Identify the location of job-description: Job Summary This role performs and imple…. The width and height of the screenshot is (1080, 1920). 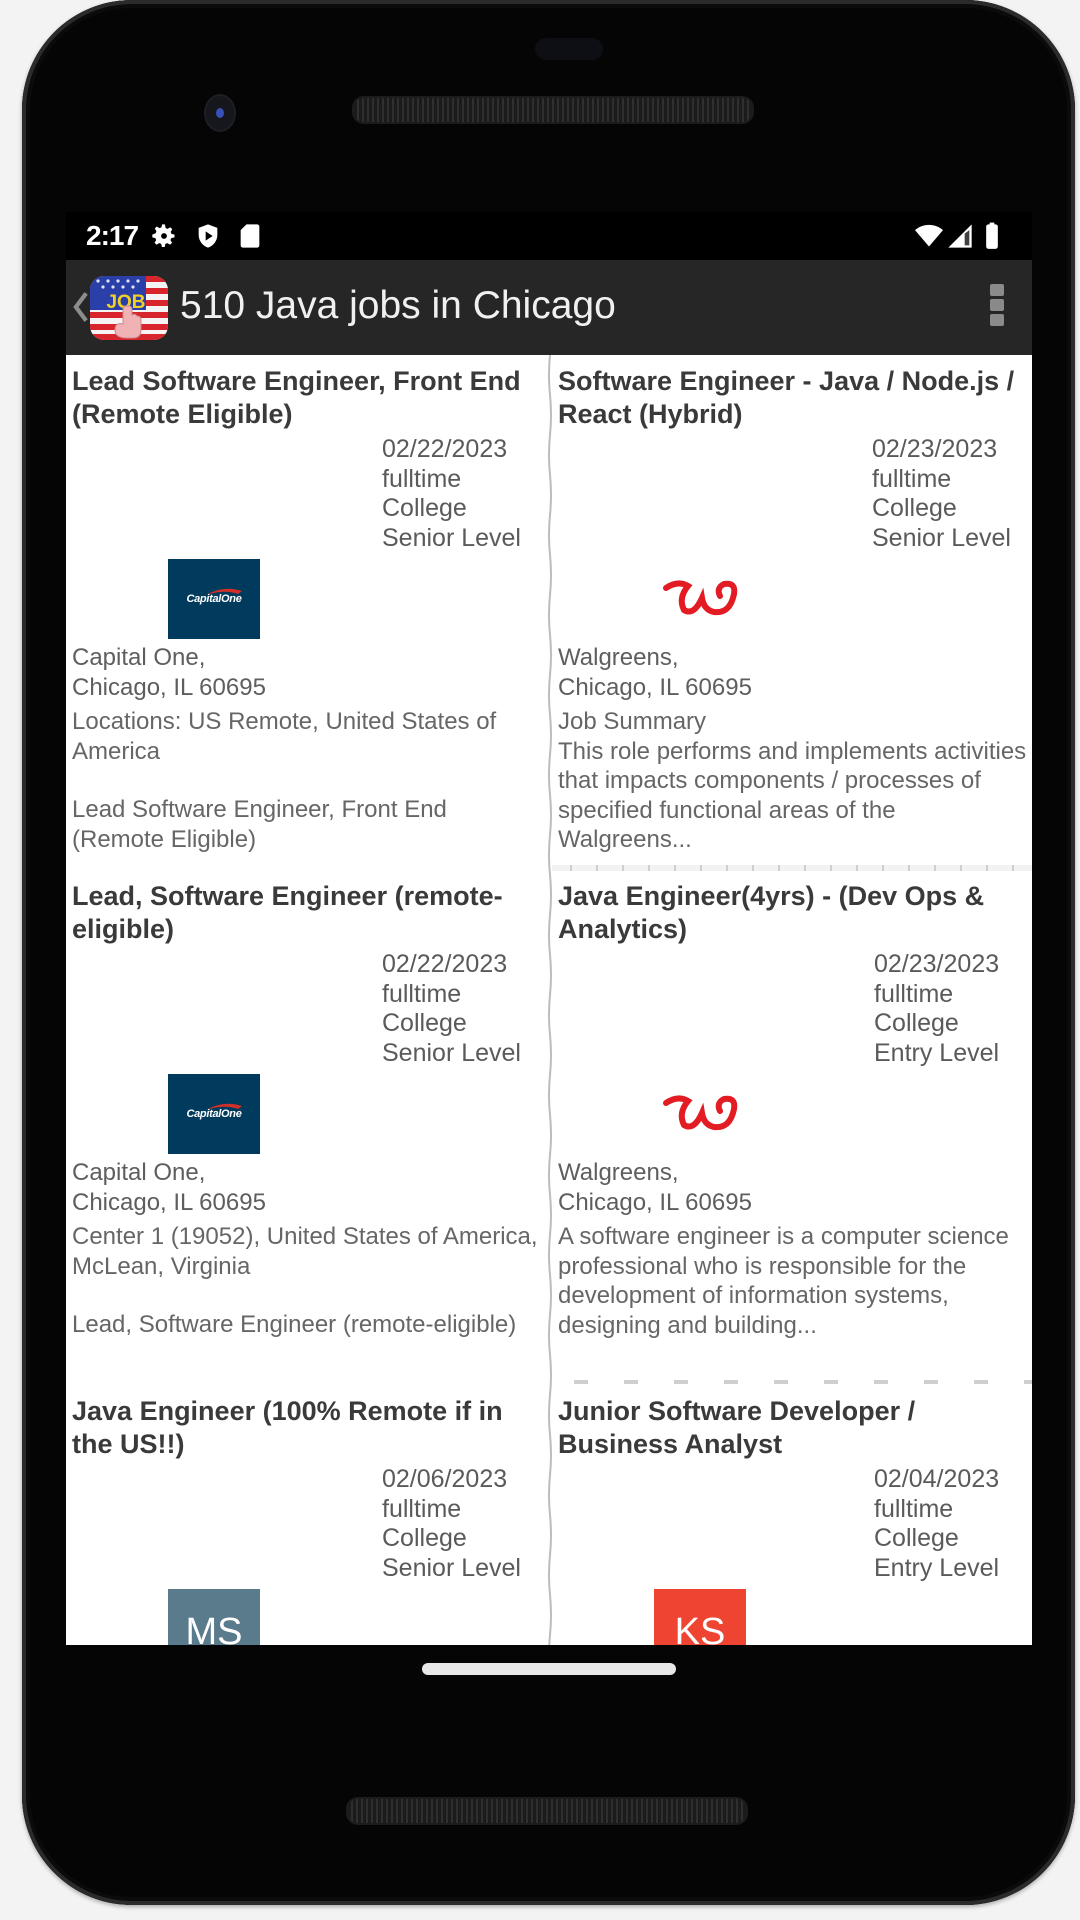
(792, 780).